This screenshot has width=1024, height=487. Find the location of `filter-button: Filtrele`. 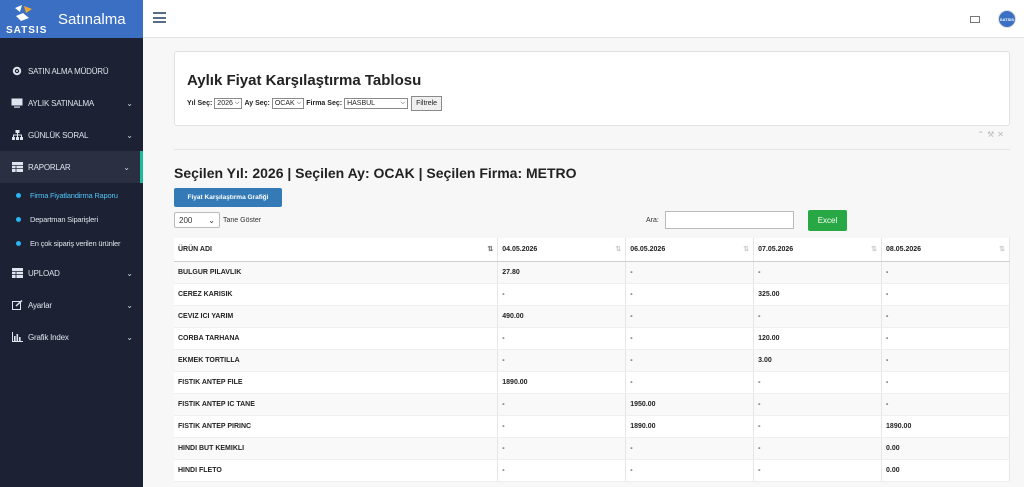

filter-button: Filtrele is located at coordinates (427, 103).